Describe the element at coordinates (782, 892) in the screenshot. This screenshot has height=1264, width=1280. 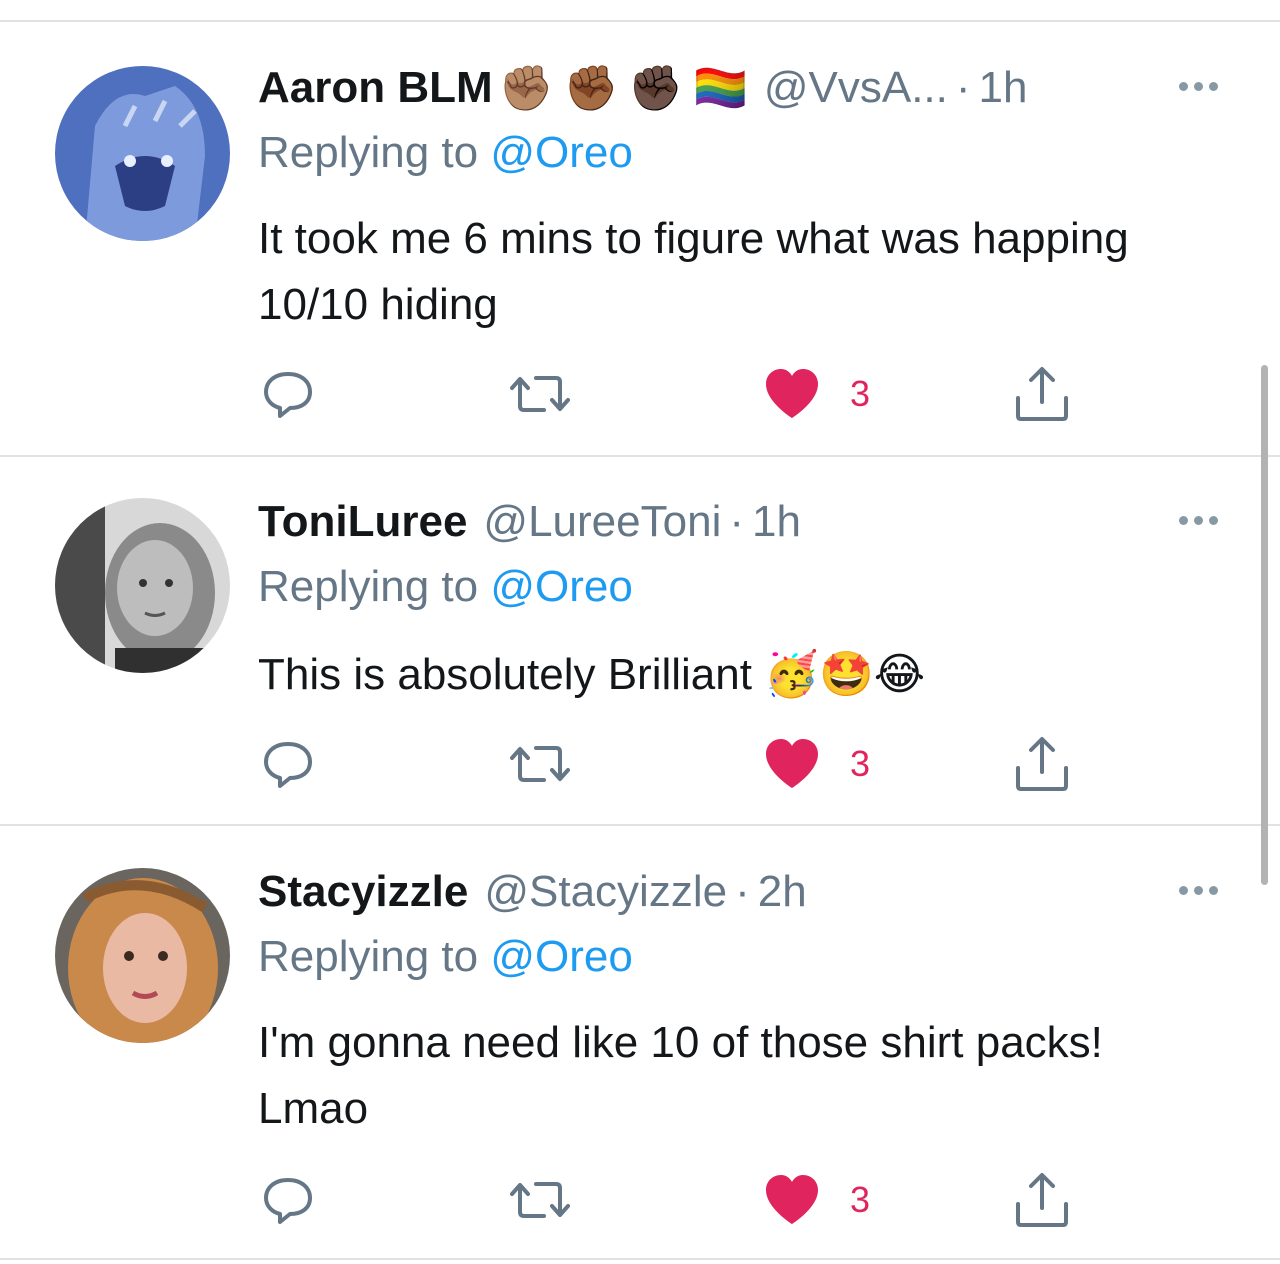
I see `timestamp: 2h` at that location.